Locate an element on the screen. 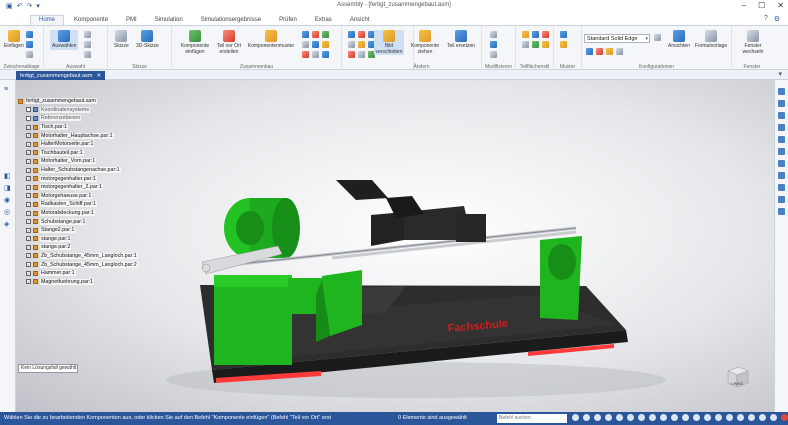 The width and height of the screenshot is (788, 425). tree-part-item: ✓ Magnetfuehrung.par:1 is located at coordinates (88, 281).